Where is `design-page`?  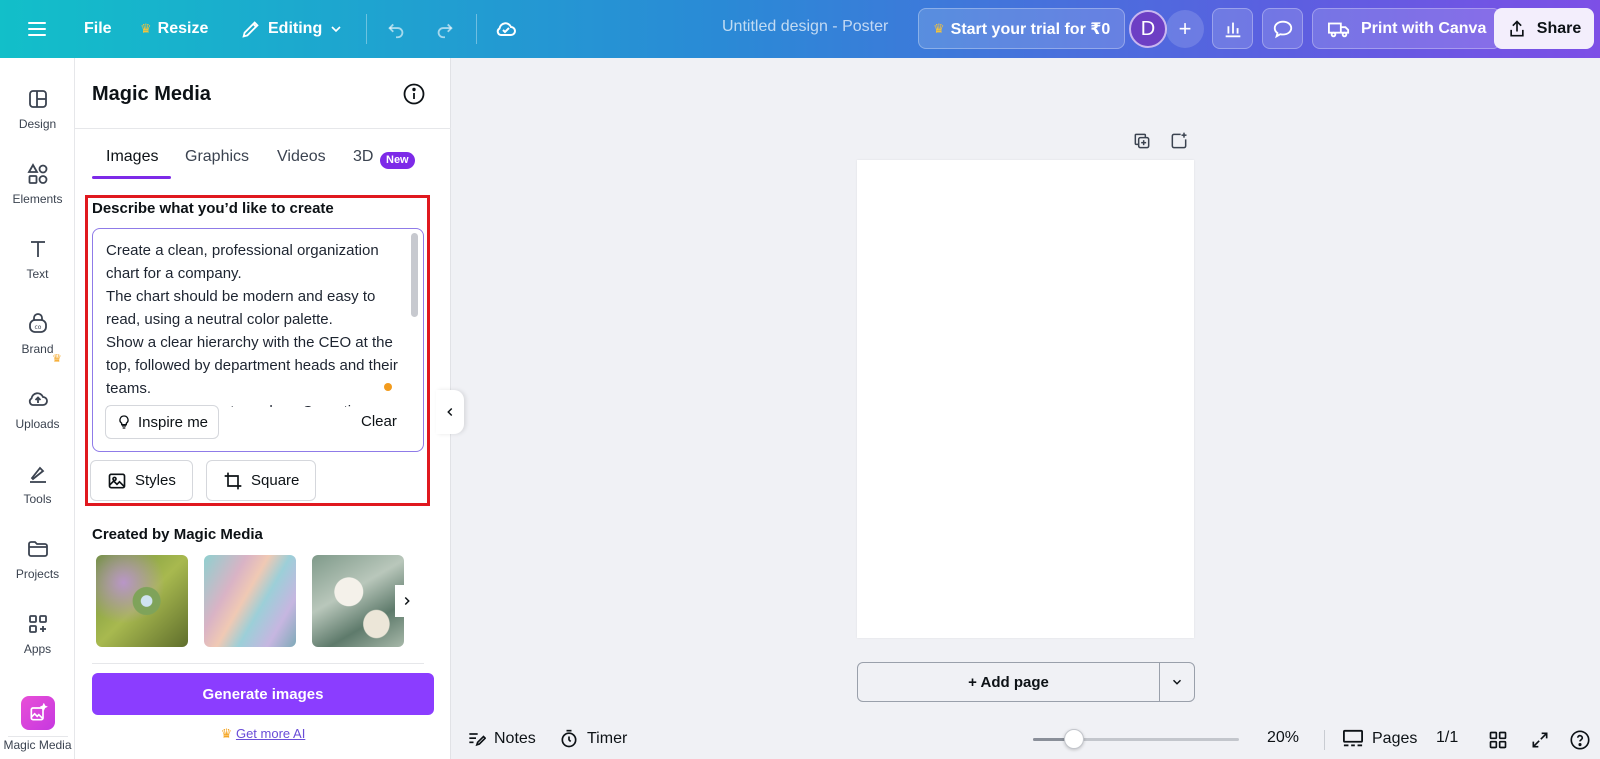 design-page is located at coordinates (1025, 399).